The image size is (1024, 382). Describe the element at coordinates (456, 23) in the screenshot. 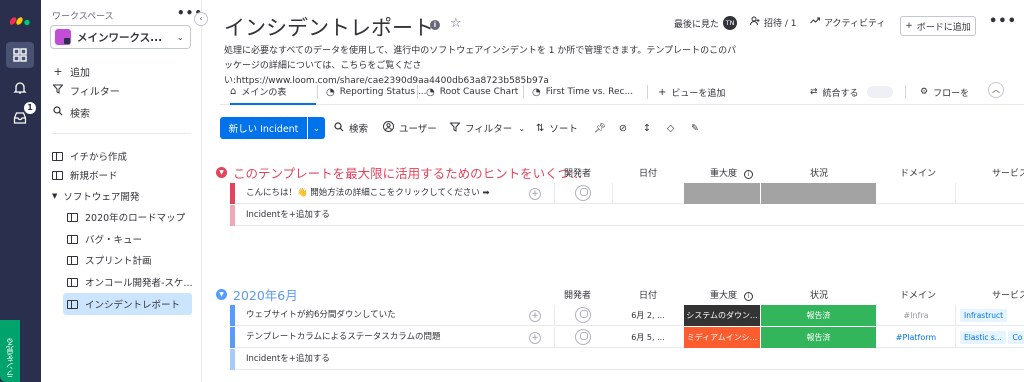

I see `star-icon: ☆` at that location.